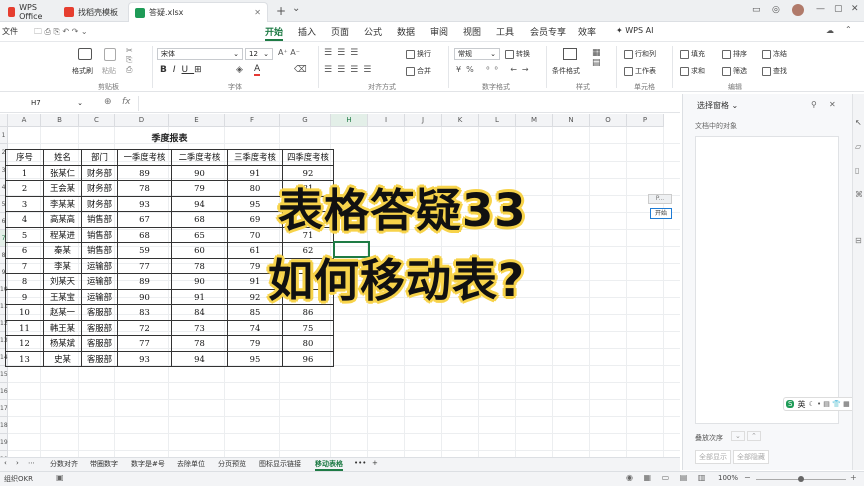 The image size is (864, 486). What do you see at coordinates (566, 71) in the screenshot?
I see `conditional-format-label: 条件格式` at bounding box center [566, 71].